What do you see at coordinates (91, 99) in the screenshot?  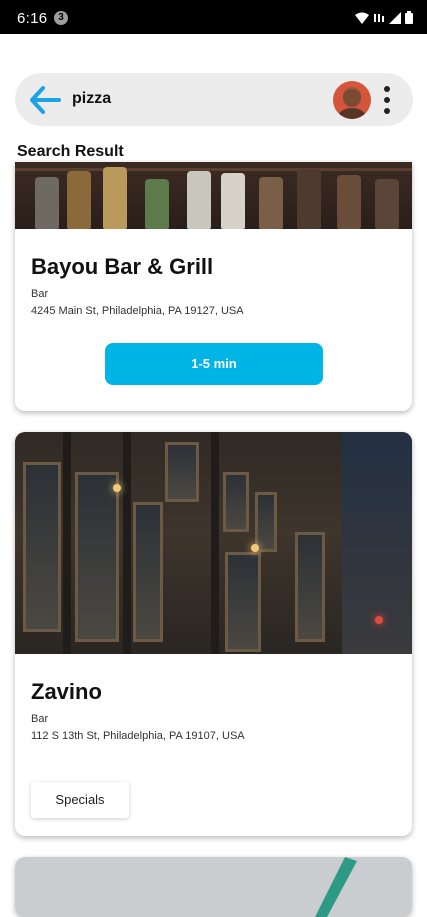 I see `search-query: pizza` at bounding box center [91, 99].